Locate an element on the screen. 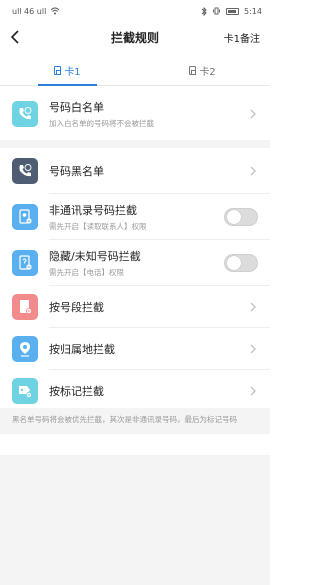  tab-card1: 卡1 is located at coordinates (67, 71).